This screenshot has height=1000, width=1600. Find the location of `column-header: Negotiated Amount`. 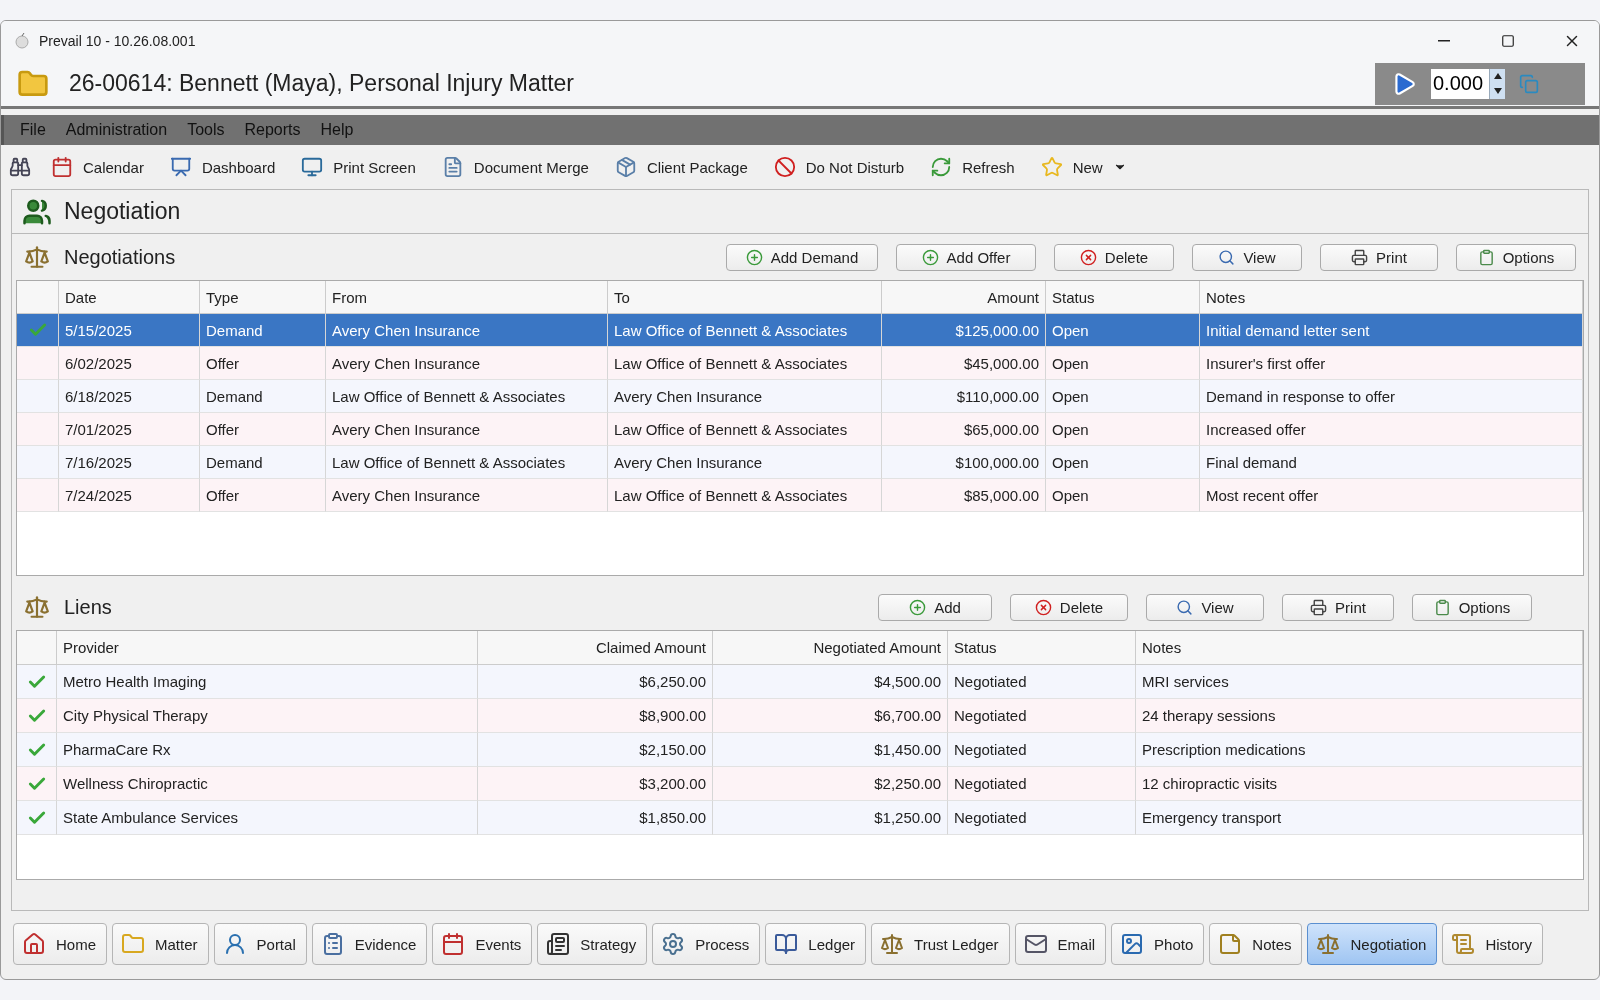

column-header: Negotiated Amount is located at coordinates (830, 648).